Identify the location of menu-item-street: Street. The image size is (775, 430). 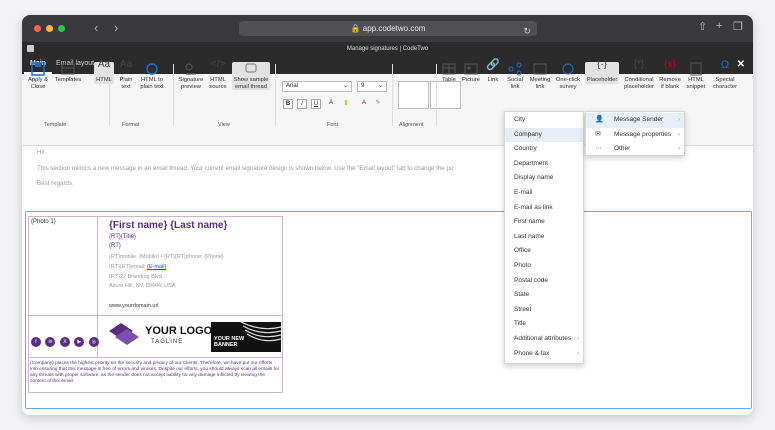
(544, 310).